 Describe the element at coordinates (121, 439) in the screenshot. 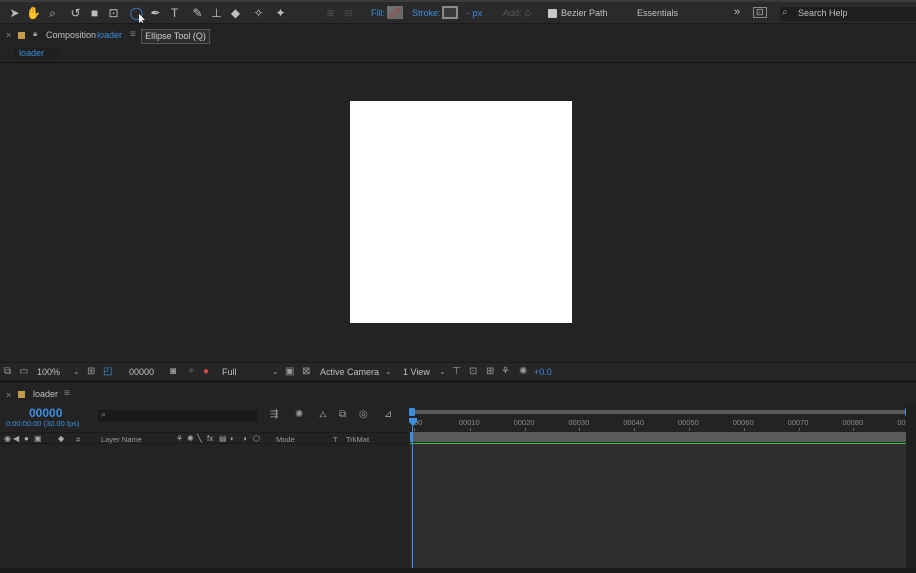

I see `layer-name-header: Layer Name` at that location.